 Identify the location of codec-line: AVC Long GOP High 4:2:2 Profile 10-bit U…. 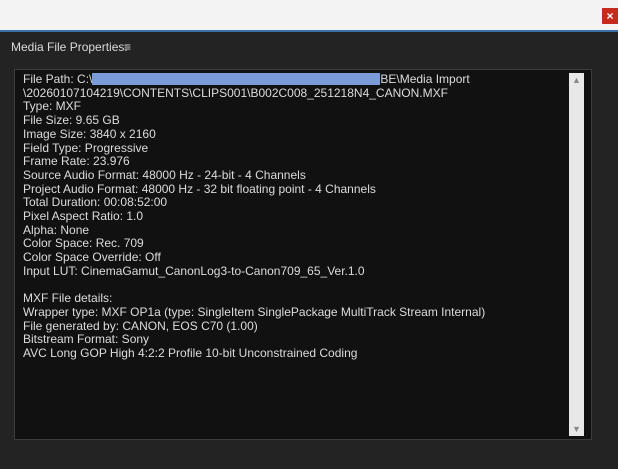
(190, 353).